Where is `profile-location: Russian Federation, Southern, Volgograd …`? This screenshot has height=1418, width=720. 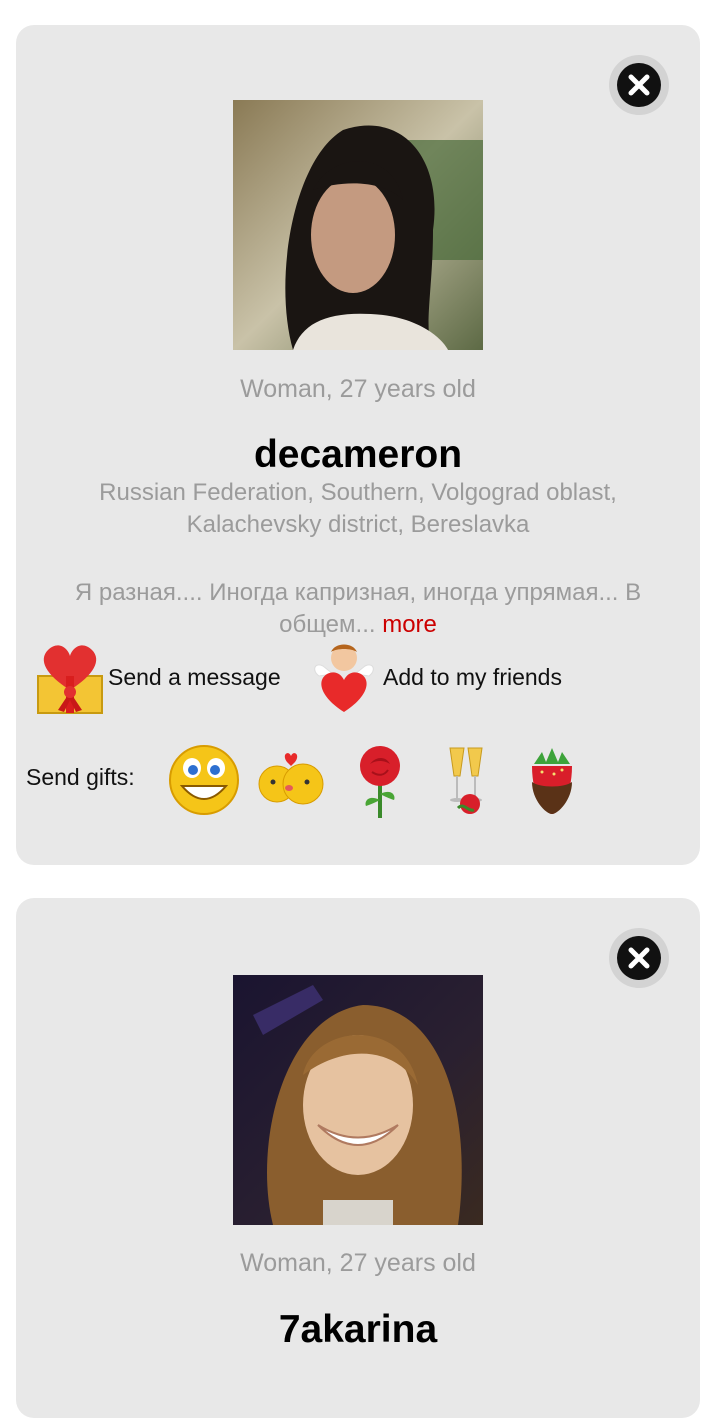
profile-location: Russian Federation, Southern, Volgograd … is located at coordinates (358, 508).